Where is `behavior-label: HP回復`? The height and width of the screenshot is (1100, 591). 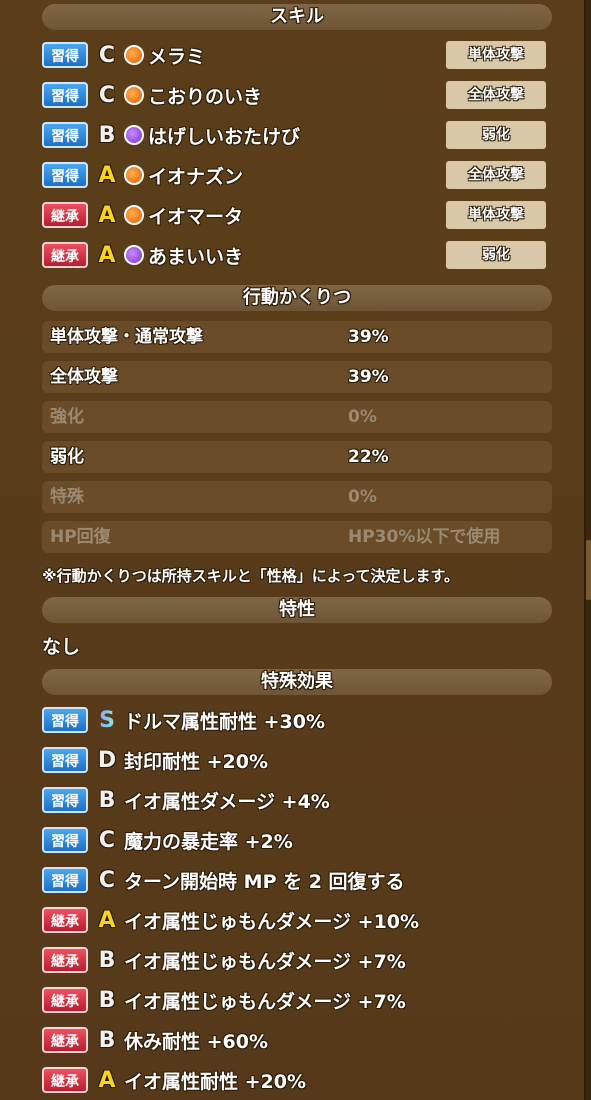
behavior-label: HP回復 is located at coordinates (80, 537).